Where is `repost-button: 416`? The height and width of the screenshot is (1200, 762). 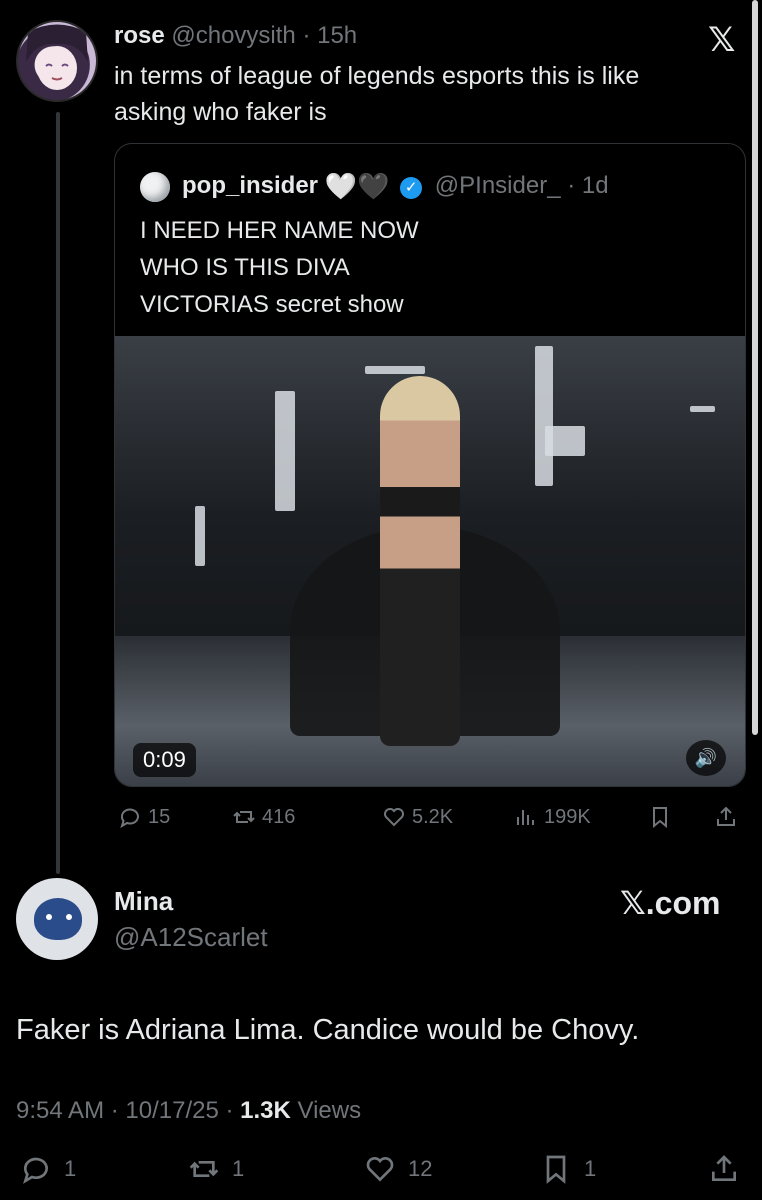 repost-button: 416 is located at coordinates (263, 817).